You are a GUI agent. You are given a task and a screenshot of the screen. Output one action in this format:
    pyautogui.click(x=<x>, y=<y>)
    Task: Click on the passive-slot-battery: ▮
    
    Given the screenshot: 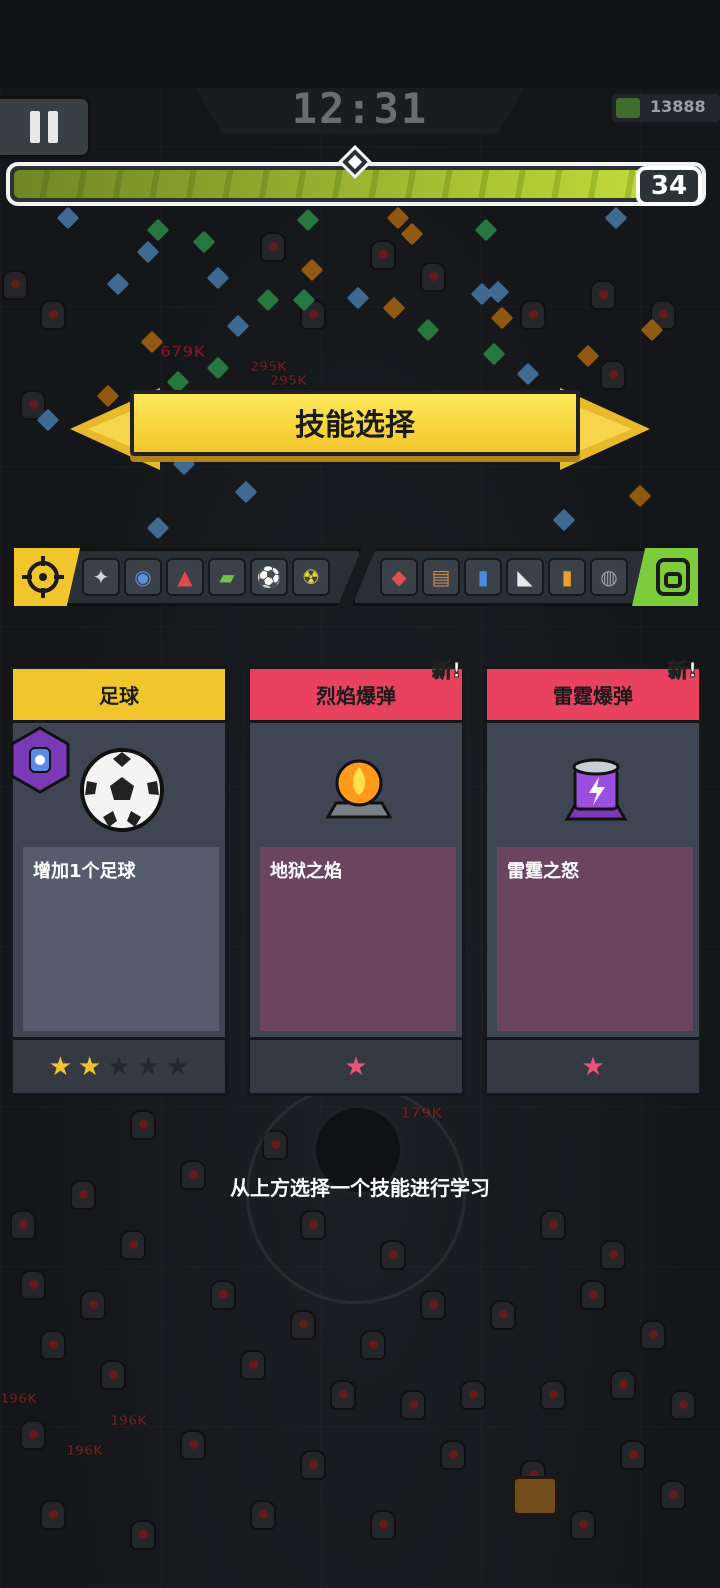 What is the action you would take?
    pyautogui.click(x=567, y=577)
    